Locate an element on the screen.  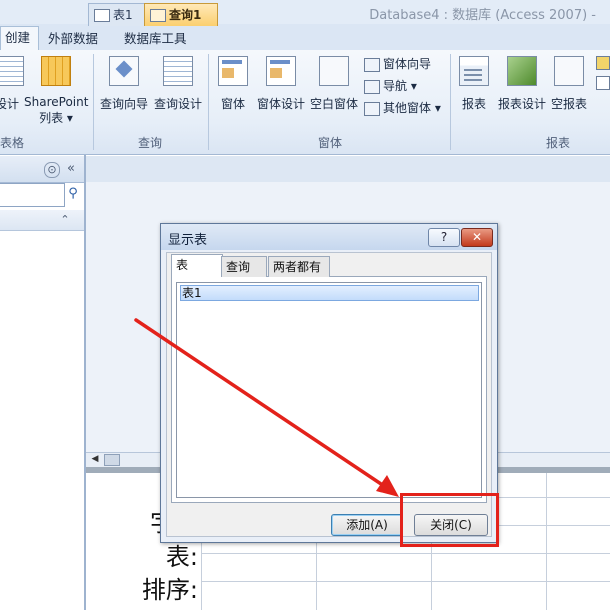
arrow-head is located at coordinates (387, 486).